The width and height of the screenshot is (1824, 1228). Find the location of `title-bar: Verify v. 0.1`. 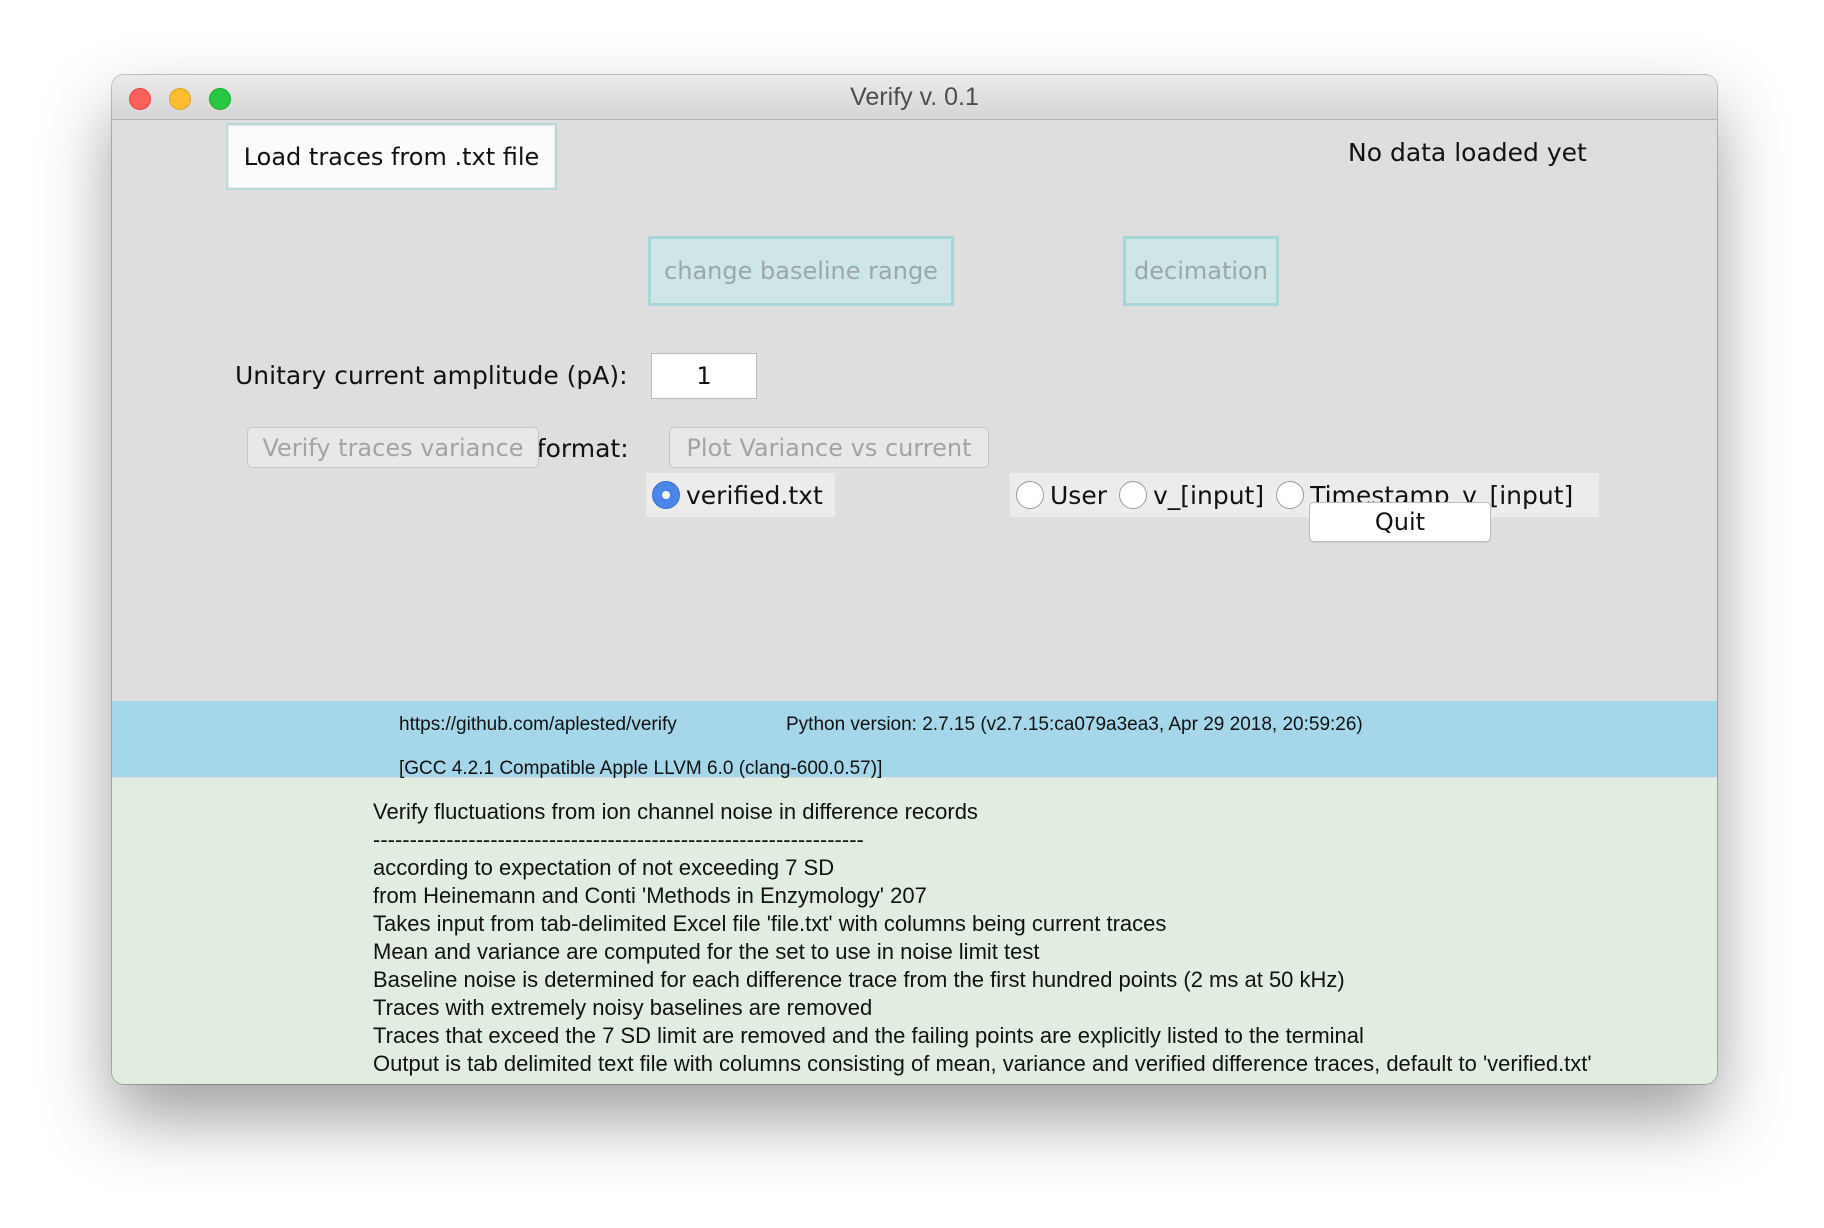

title-bar: Verify v. 0.1 is located at coordinates (914, 97).